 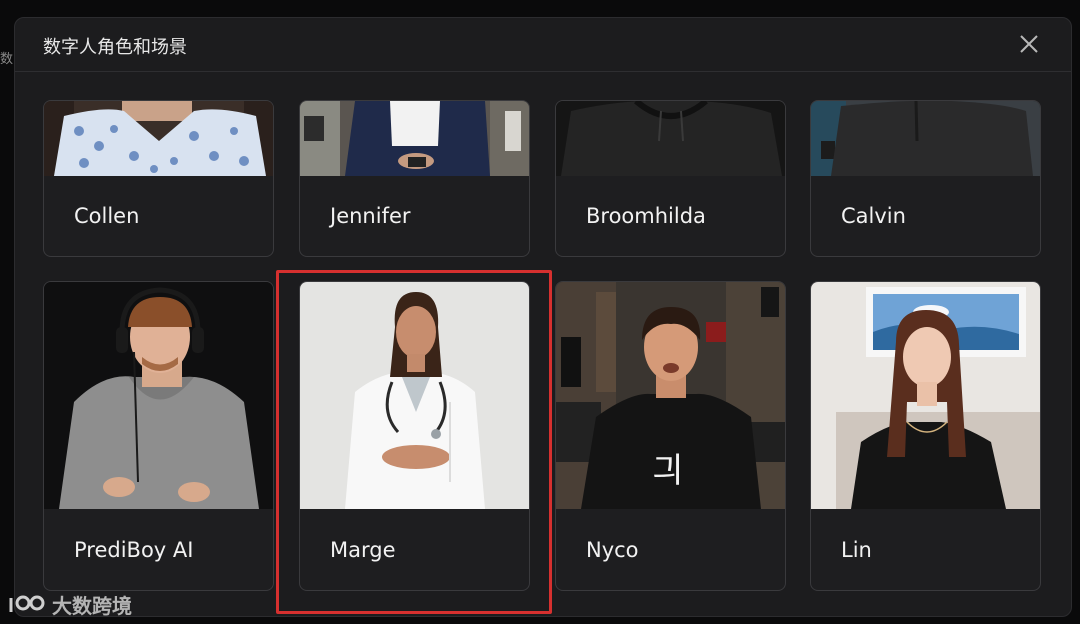 What do you see at coordinates (7, 58) in the screenshot?
I see `background-text-fragment: 数` at bounding box center [7, 58].